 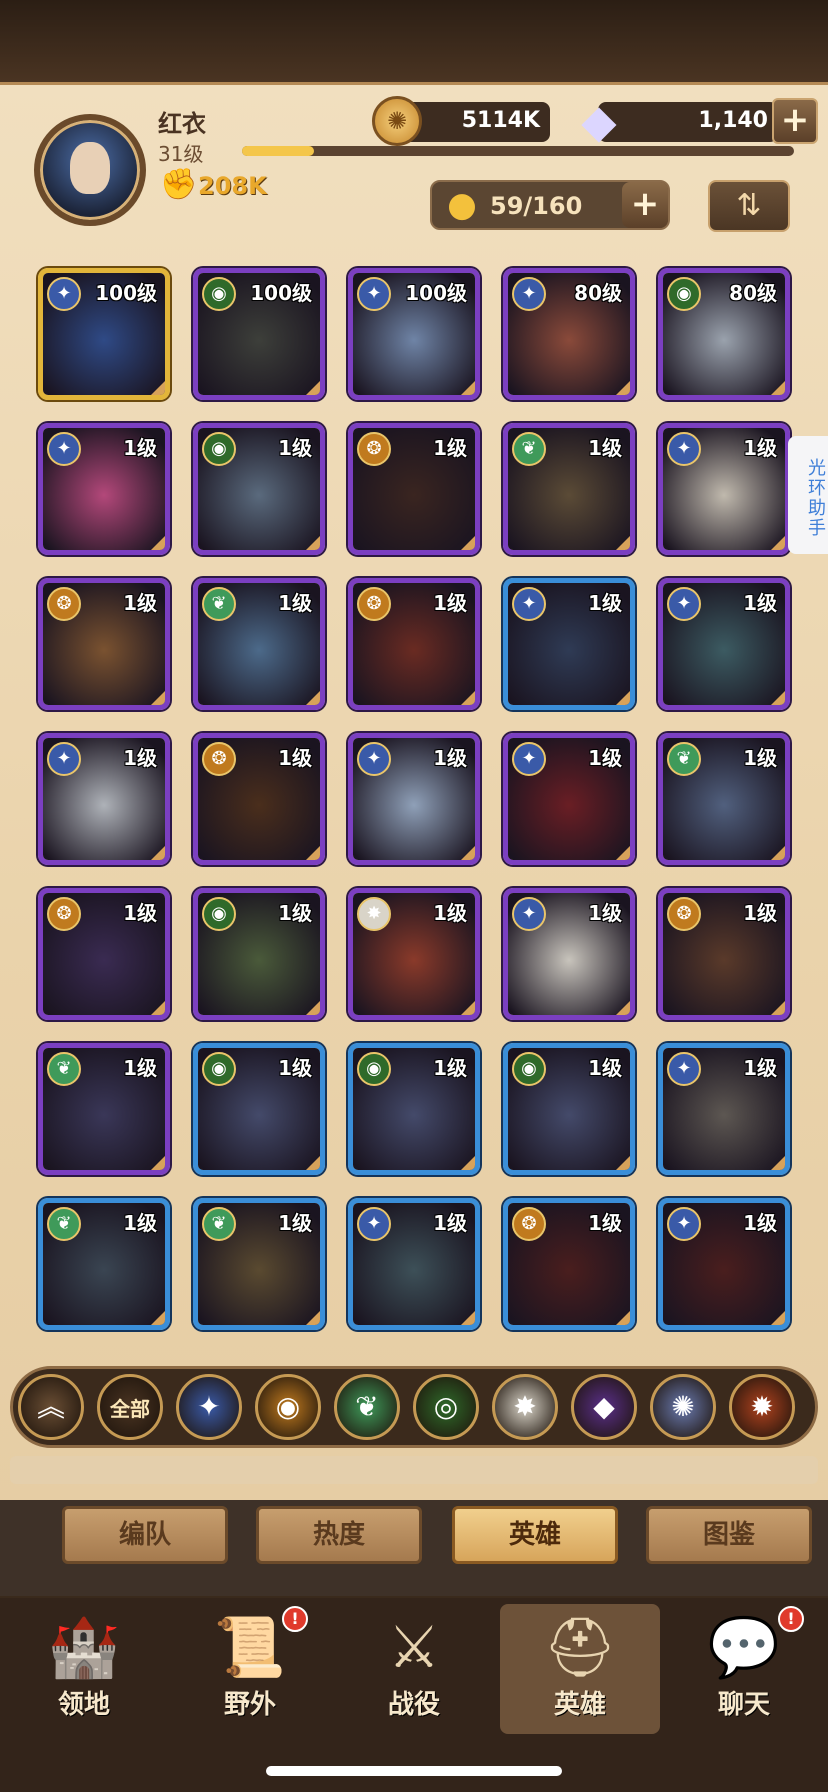 I want to click on mauler-icon: ◉, so click(x=288, y=1406).